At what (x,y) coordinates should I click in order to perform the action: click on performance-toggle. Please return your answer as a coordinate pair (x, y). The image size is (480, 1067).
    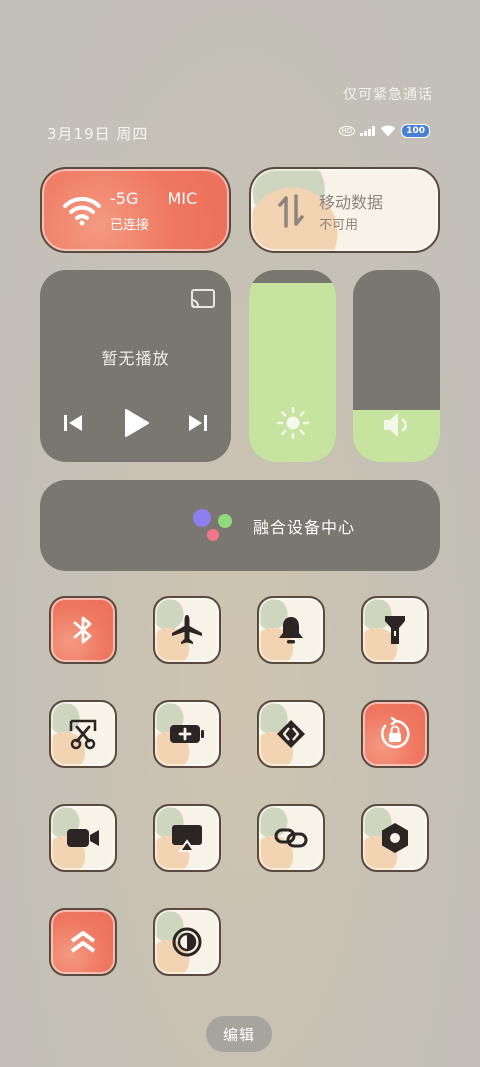
    Looking at the image, I should click on (83, 942).